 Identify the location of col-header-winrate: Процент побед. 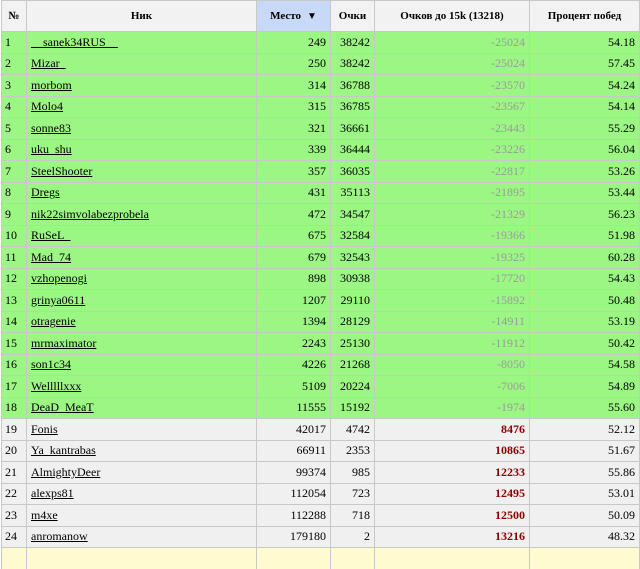
(585, 16).